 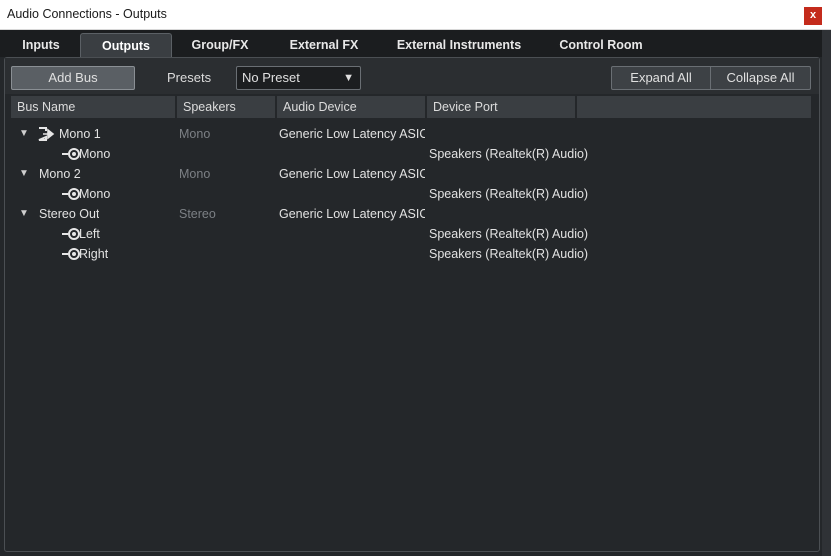 What do you see at coordinates (813, 16) in the screenshot?
I see `close-button: x` at bounding box center [813, 16].